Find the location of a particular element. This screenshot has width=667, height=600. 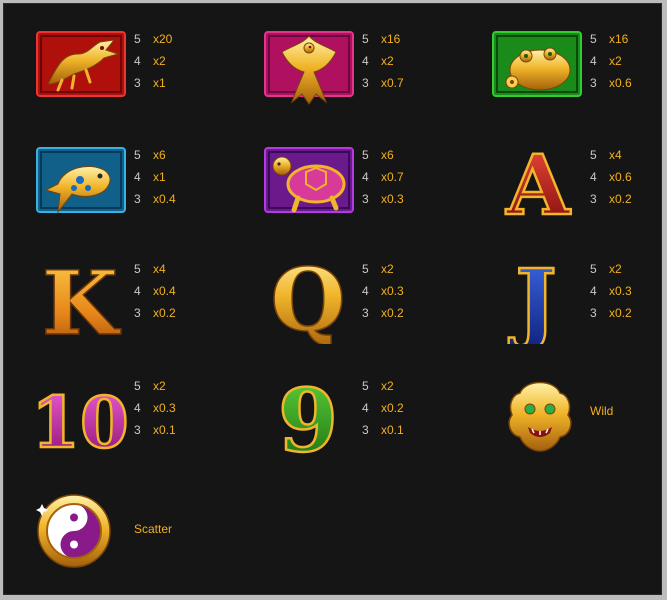

paytable-toad: 5 x16 4 x2 3 x0.6 is located at coordinates (611, 61).